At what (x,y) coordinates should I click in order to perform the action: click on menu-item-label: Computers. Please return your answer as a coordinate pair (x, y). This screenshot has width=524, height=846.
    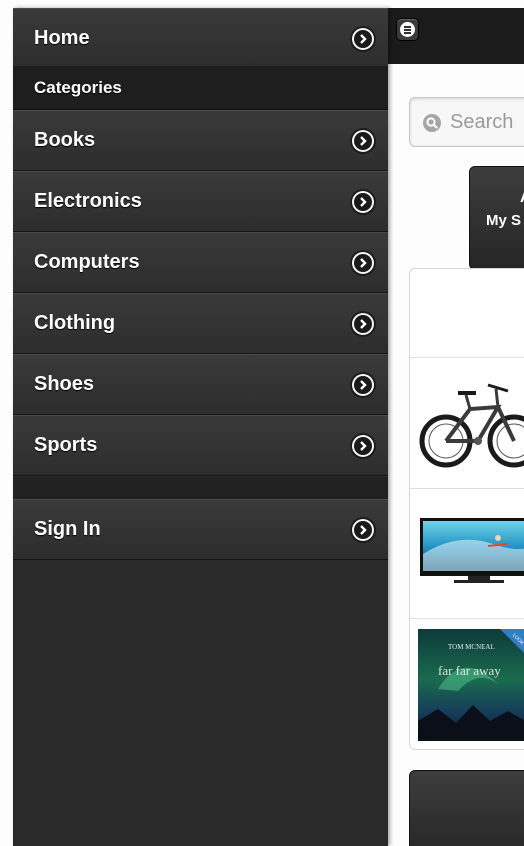
    Looking at the image, I should click on (87, 262).